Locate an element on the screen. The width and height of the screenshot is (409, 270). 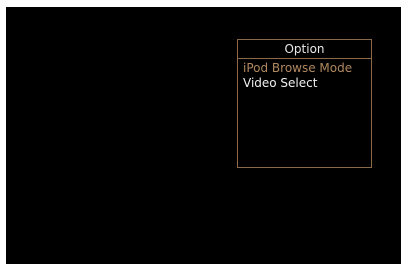
menu-list: iPod Browse Mode Video Select is located at coordinates (304, 75).